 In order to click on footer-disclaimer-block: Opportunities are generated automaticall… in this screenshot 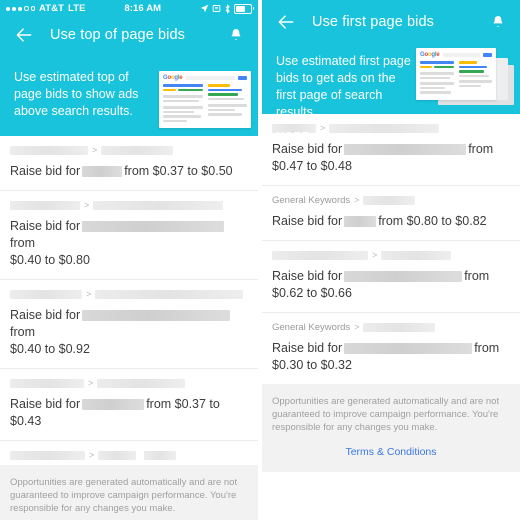, I will do `click(391, 428)`.